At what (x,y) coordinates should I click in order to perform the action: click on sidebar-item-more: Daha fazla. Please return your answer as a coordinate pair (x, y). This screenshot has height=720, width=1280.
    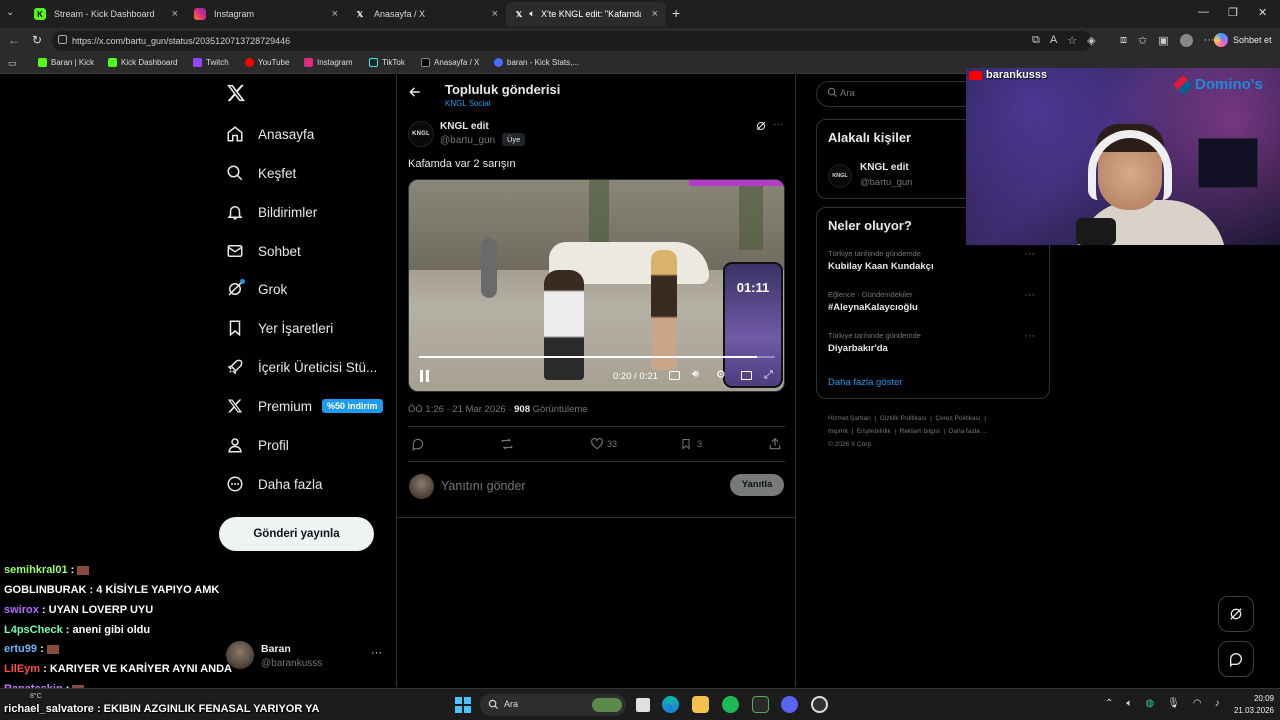
    Looking at the image, I should click on (274, 484).